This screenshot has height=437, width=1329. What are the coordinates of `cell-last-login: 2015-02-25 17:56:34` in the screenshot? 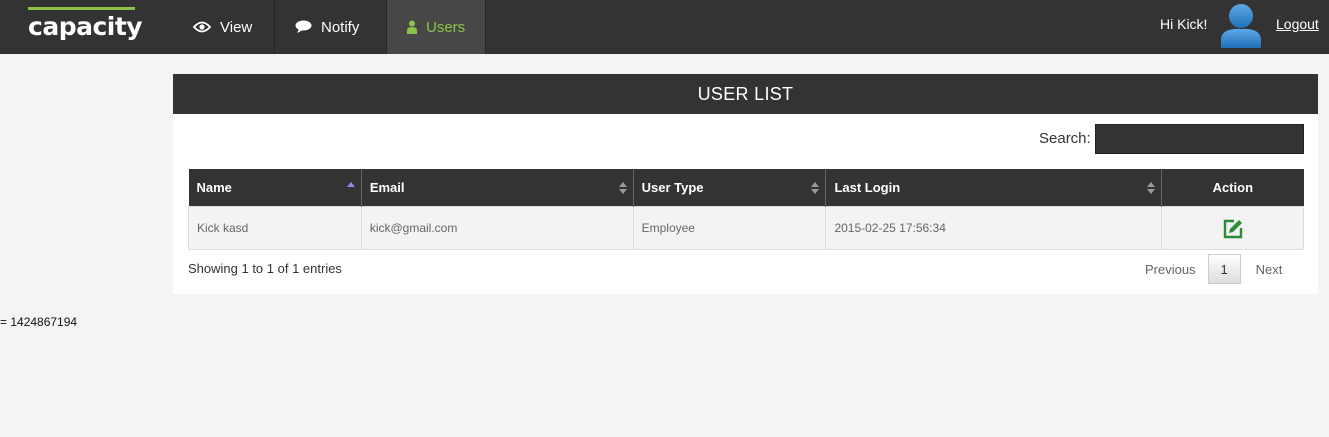 It's located at (994, 227).